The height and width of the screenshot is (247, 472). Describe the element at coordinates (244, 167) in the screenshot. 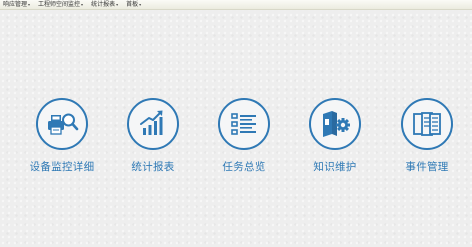

I see `tile-label: 任务总览` at that location.